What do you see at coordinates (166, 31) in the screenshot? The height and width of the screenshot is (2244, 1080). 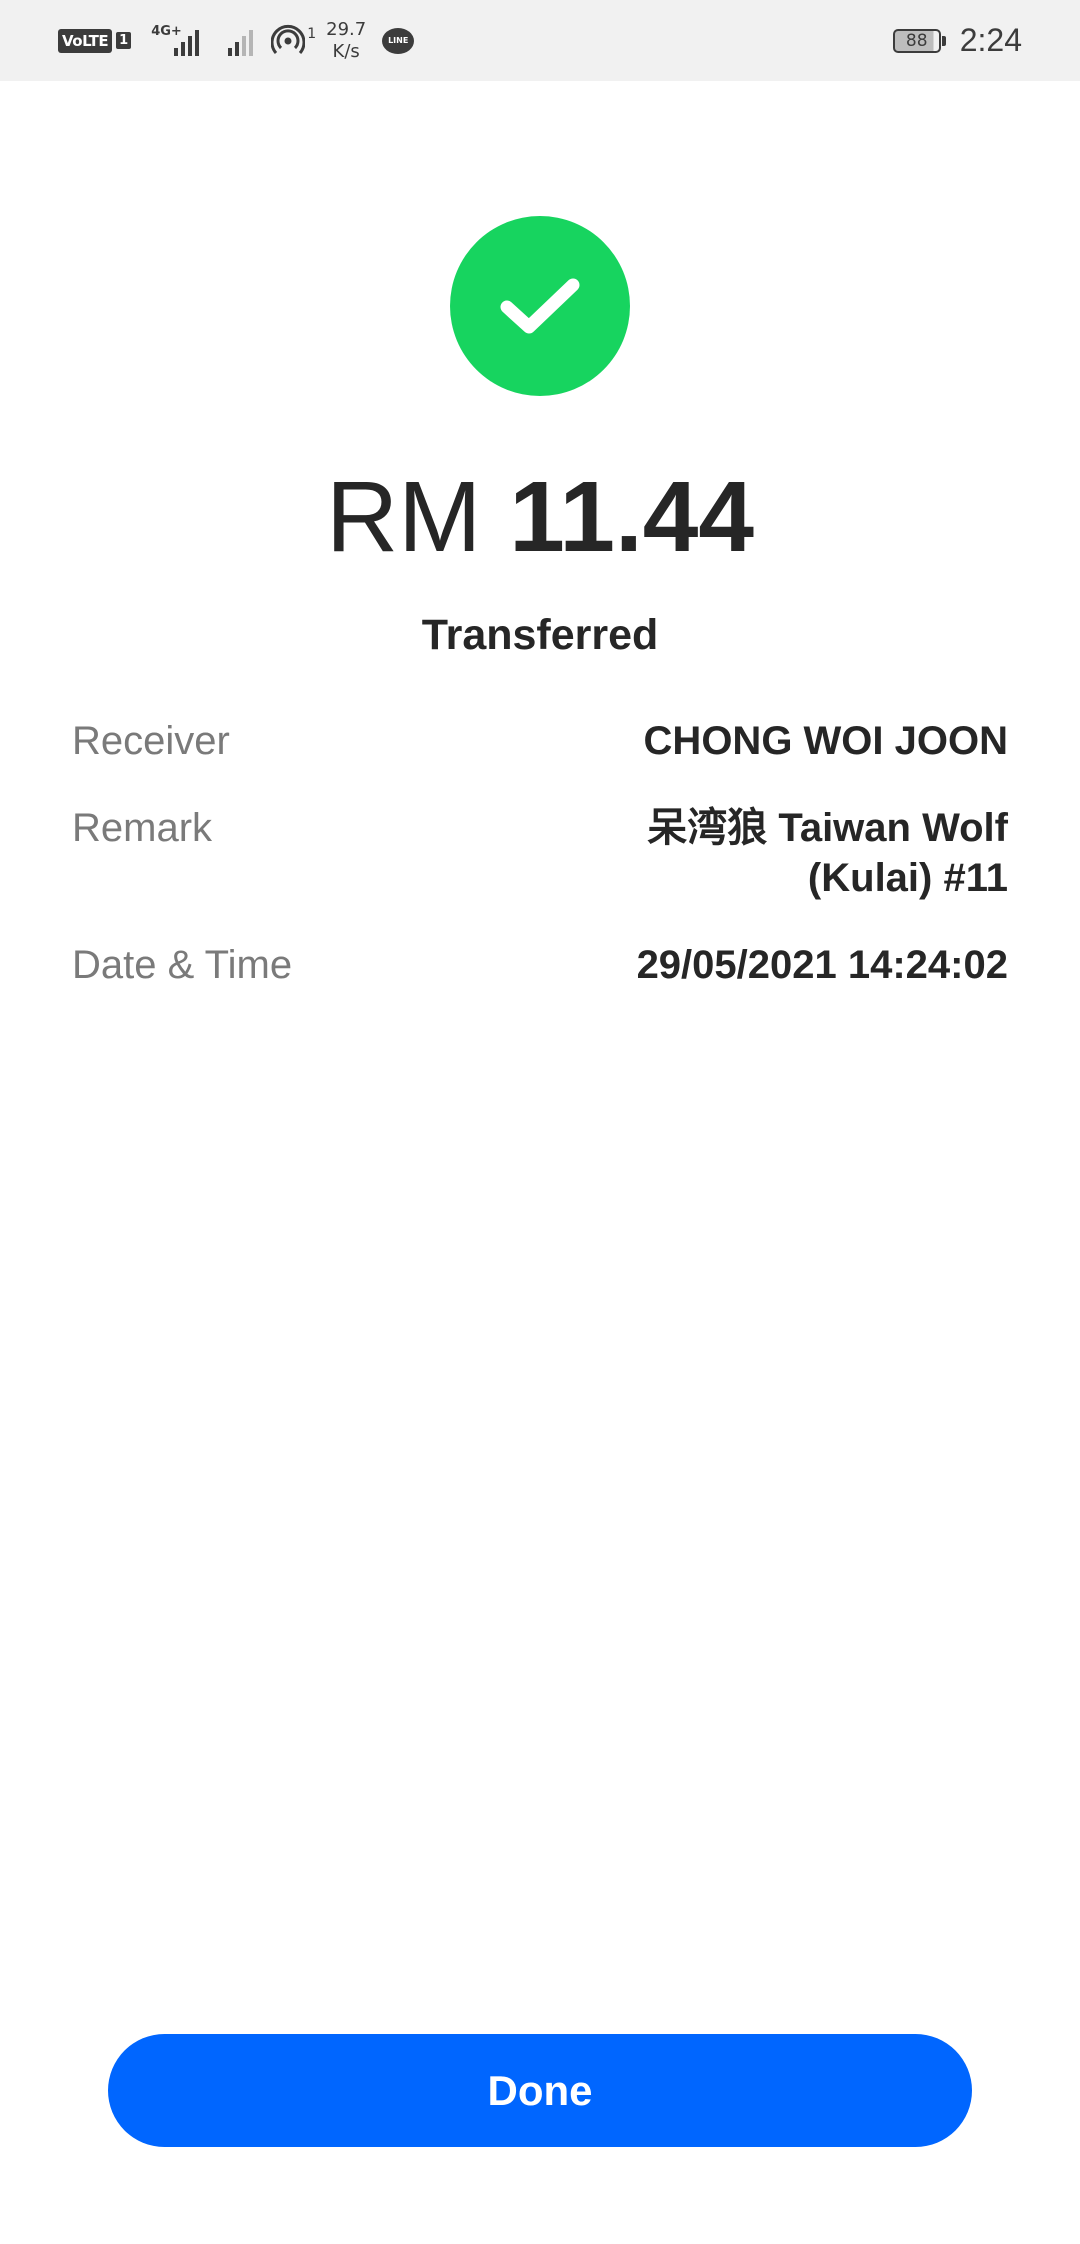 I see `network-type-label: 4G+` at bounding box center [166, 31].